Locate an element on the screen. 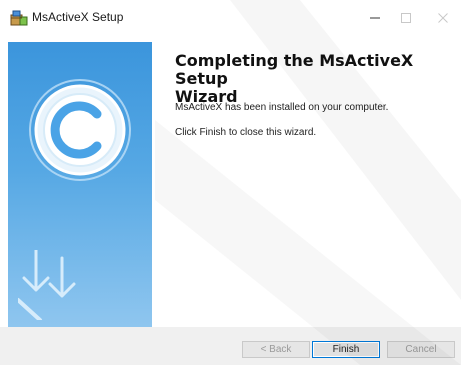 Image resolution: width=461 pixels, height=365 pixels. finish-instruction: Click Finish to close this wizard. is located at coordinates (246, 132).